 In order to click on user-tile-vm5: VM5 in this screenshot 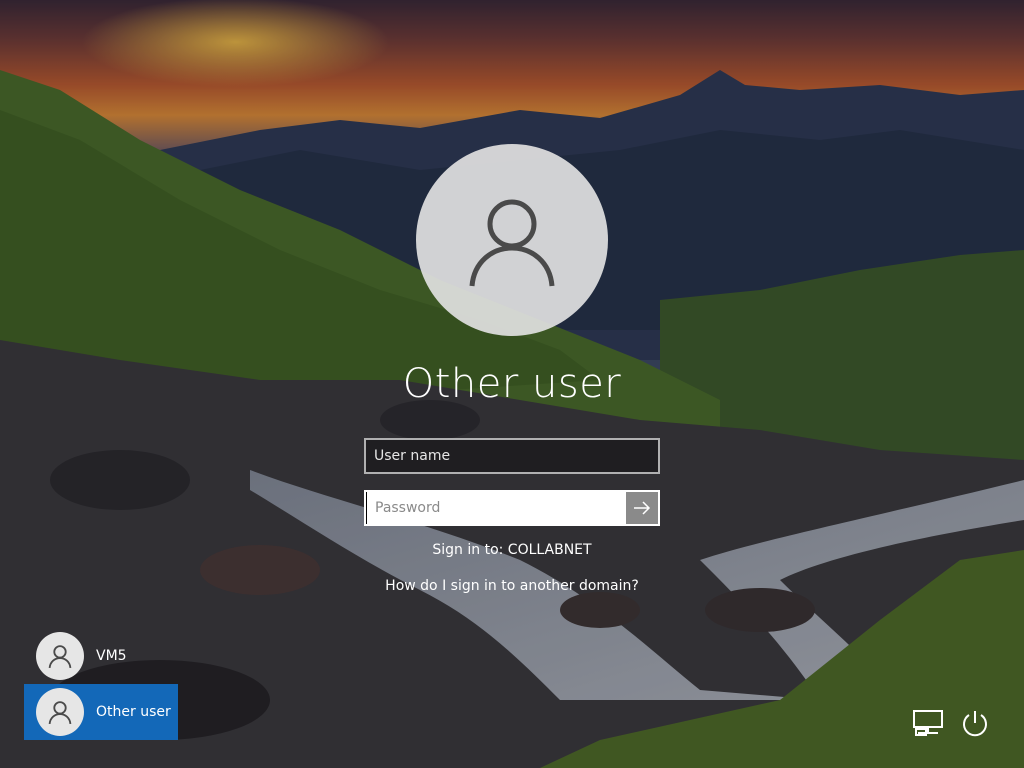, I will do `click(101, 656)`.